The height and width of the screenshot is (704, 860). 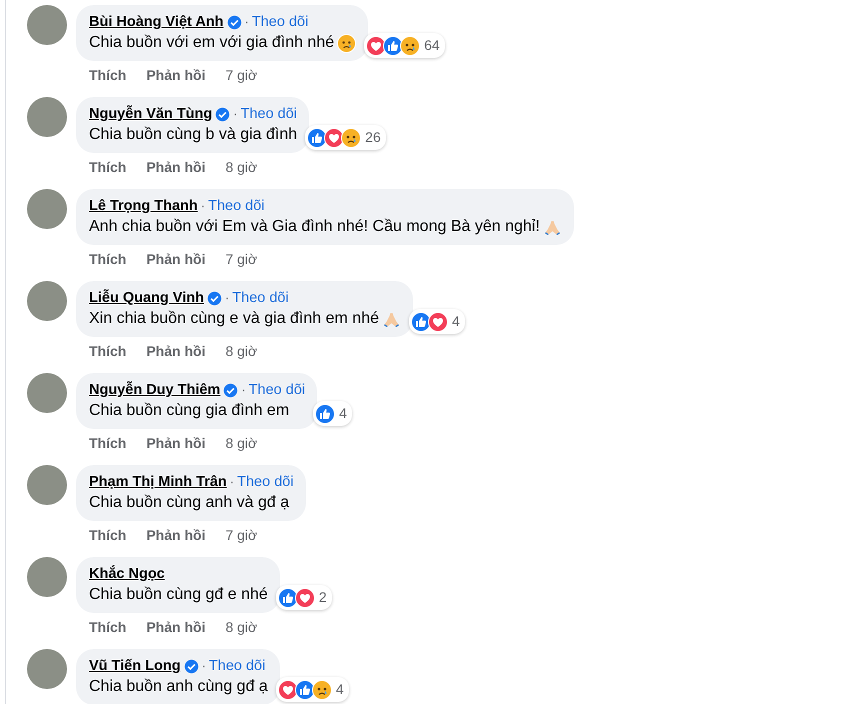 What do you see at coordinates (143, 206) in the screenshot?
I see `author-name-link: Lê Trọng Thanh` at bounding box center [143, 206].